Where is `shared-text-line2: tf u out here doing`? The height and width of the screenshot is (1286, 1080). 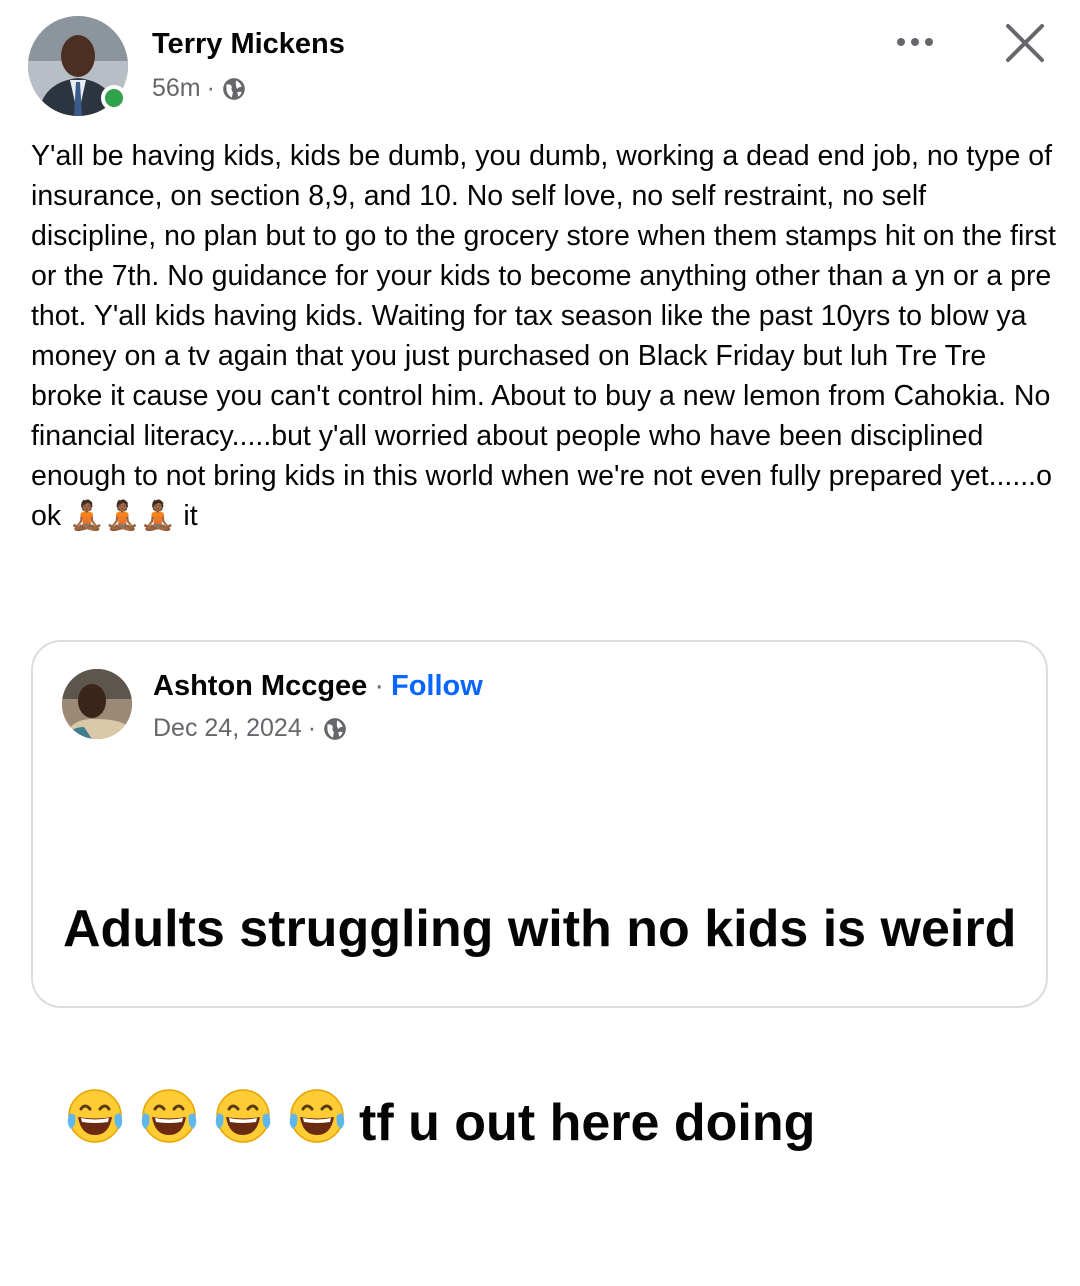 shared-text-line2: tf u out here doing is located at coordinates (587, 1123).